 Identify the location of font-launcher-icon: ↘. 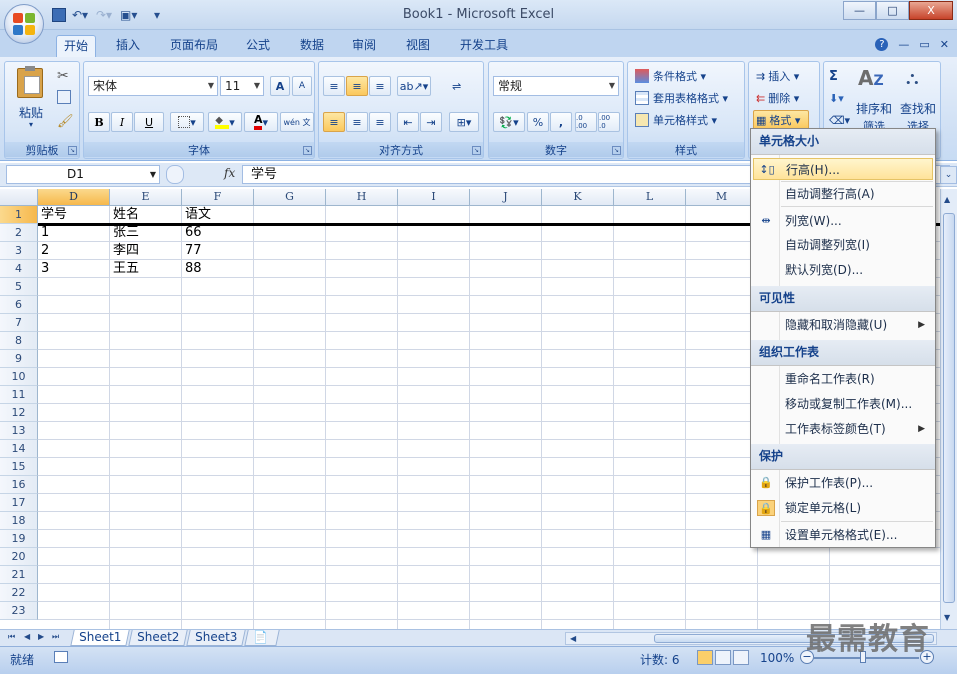
(307, 150).